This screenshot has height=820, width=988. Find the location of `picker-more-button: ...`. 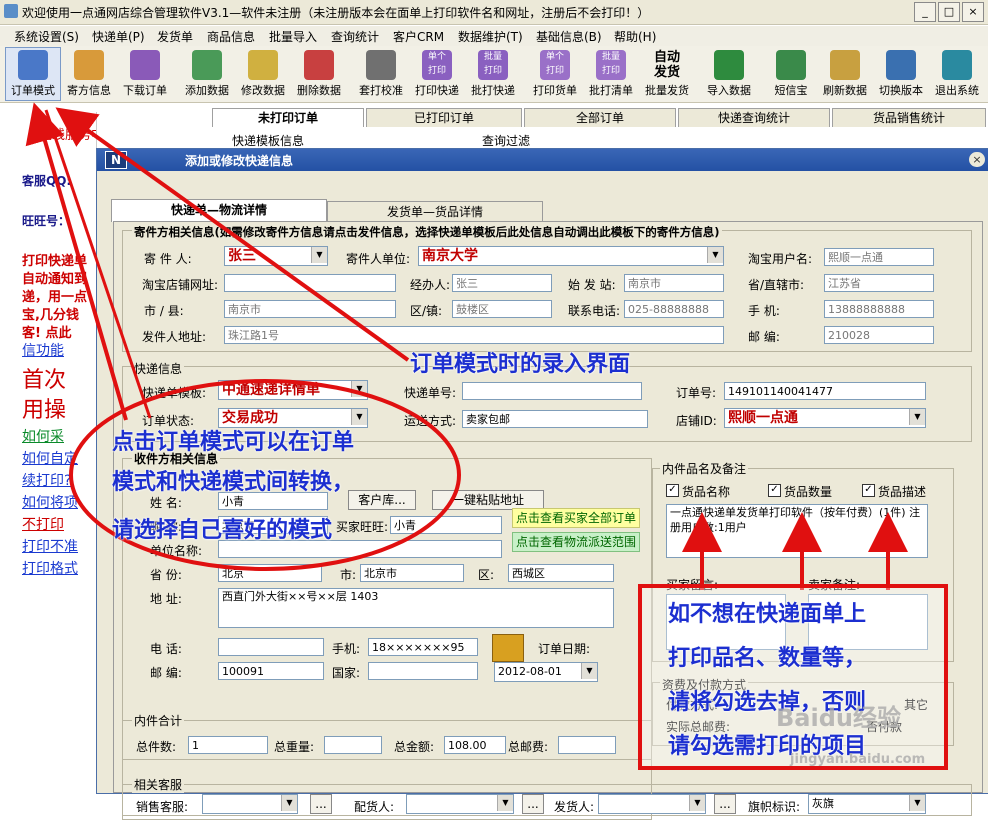

picker-more-button: ... is located at coordinates (533, 804).